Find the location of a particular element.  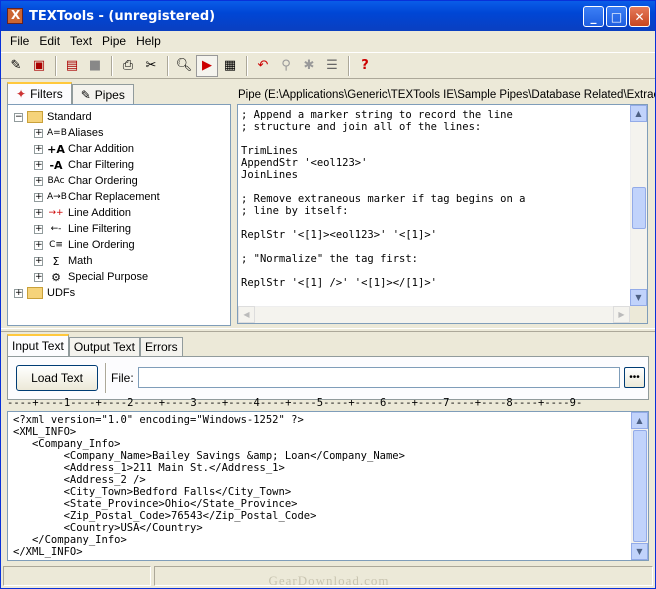

open-pipe-icon: ▣ is located at coordinates (39, 66).